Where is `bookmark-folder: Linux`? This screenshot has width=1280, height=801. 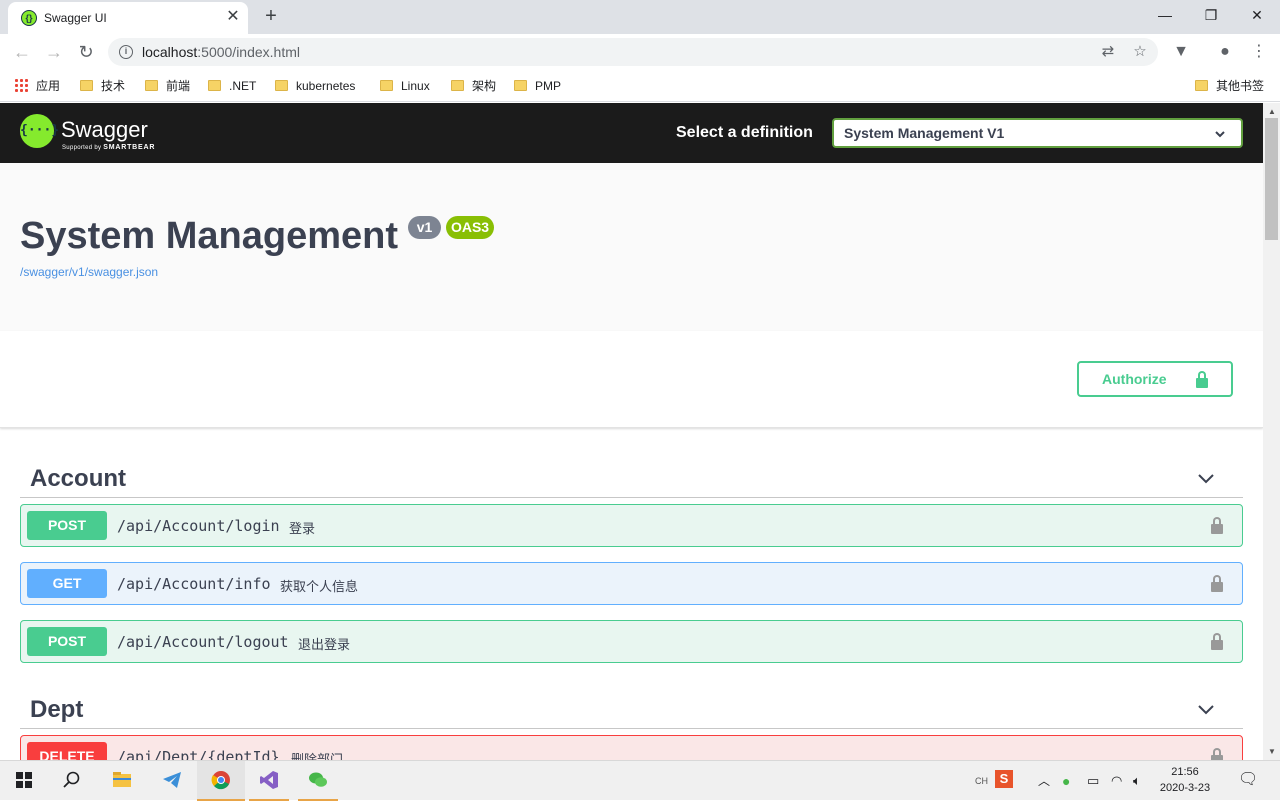 bookmark-folder: Linux is located at coordinates (405, 86).